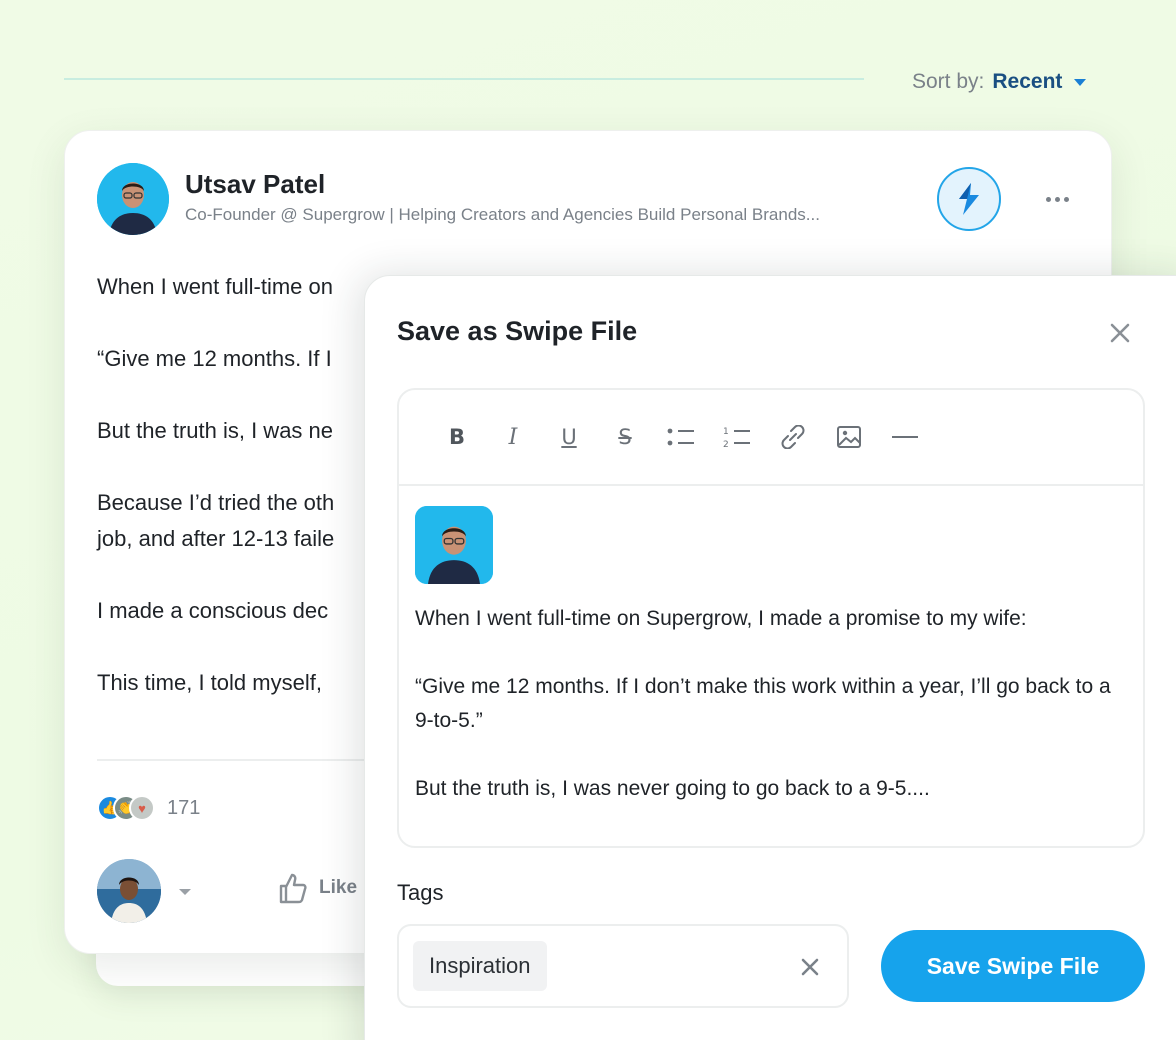 This screenshot has height=1040, width=1176. Describe the element at coordinates (457, 437) in the screenshot. I see `bold-icon: B` at that location.